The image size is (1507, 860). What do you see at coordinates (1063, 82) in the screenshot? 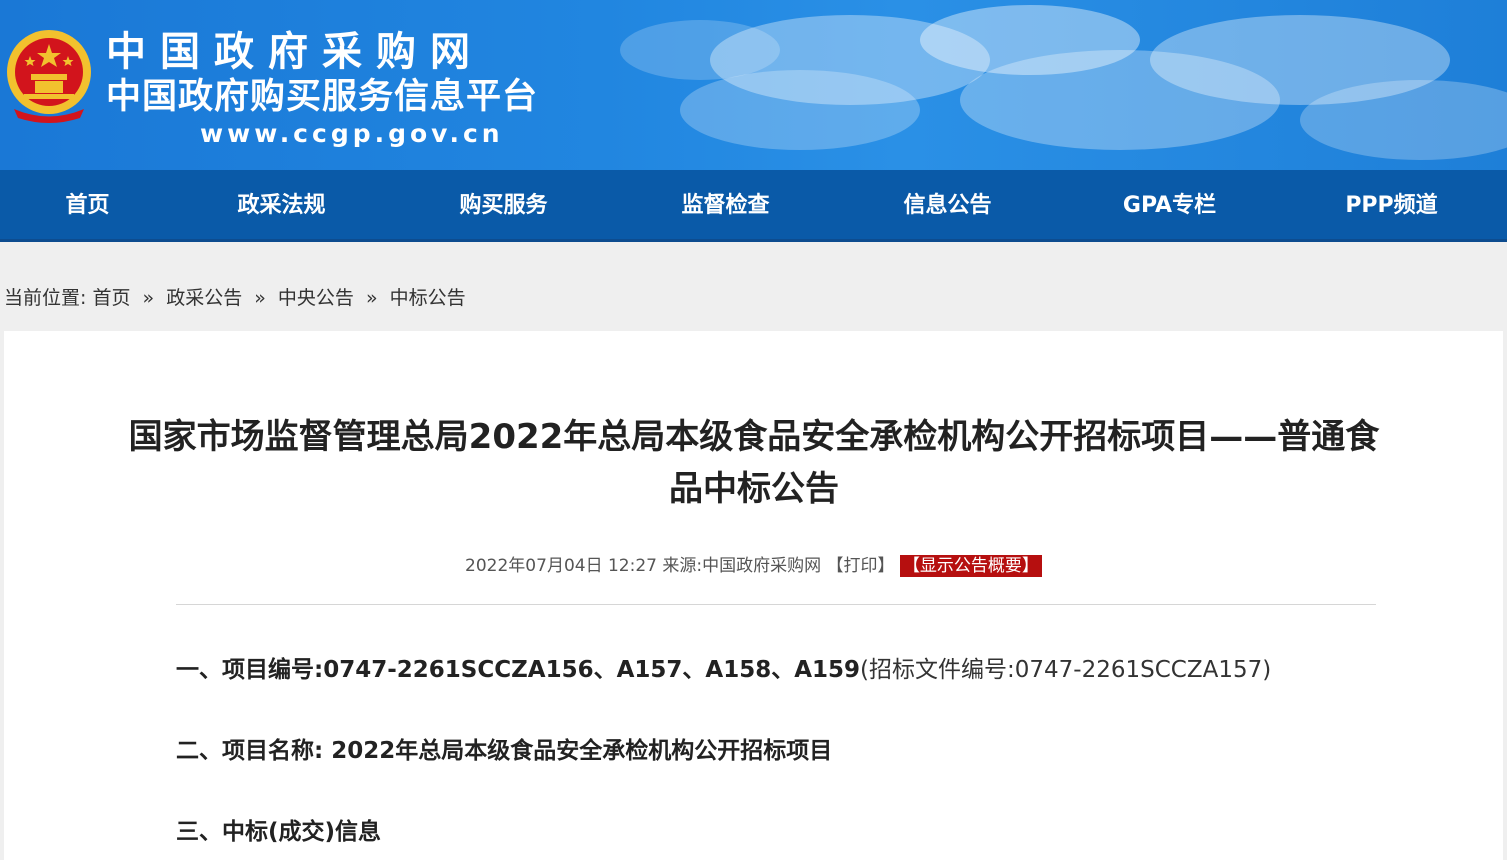
I see `cloud-background` at bounding box center [1063, 82].